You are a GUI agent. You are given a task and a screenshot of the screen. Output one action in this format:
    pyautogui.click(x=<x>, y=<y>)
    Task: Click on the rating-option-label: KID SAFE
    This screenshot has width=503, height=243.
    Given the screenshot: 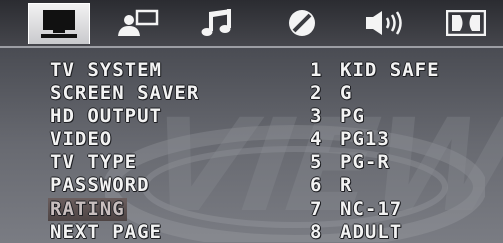 What is the action you would take?
    pyautogui.click(x=390, y=70)
    